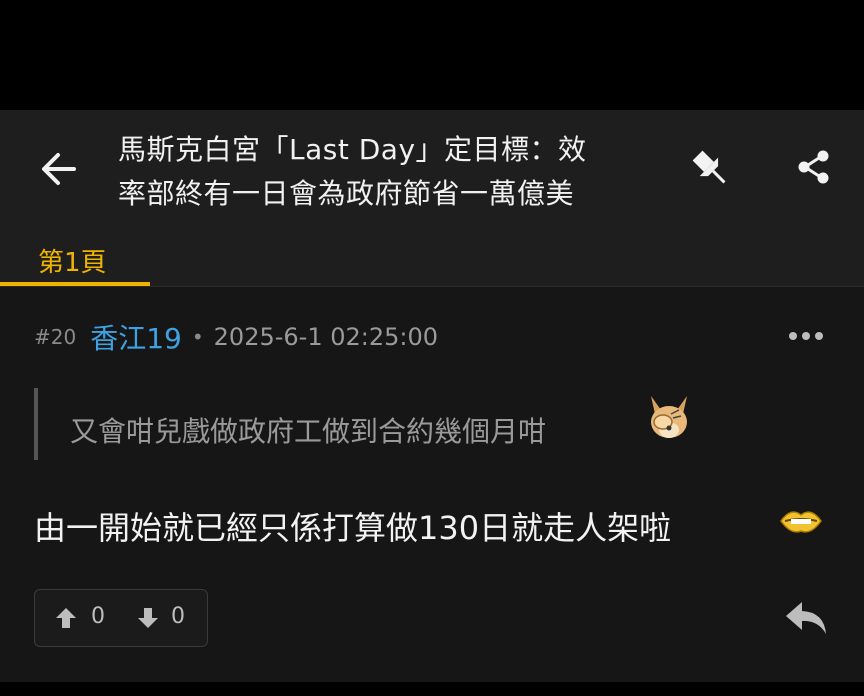 This screenshot has width=864, height=696. Describe the element at coordinates (326, 337) in the screenshot. I see `post-timestamp: 2025-6-1 02:25:00` at that location.